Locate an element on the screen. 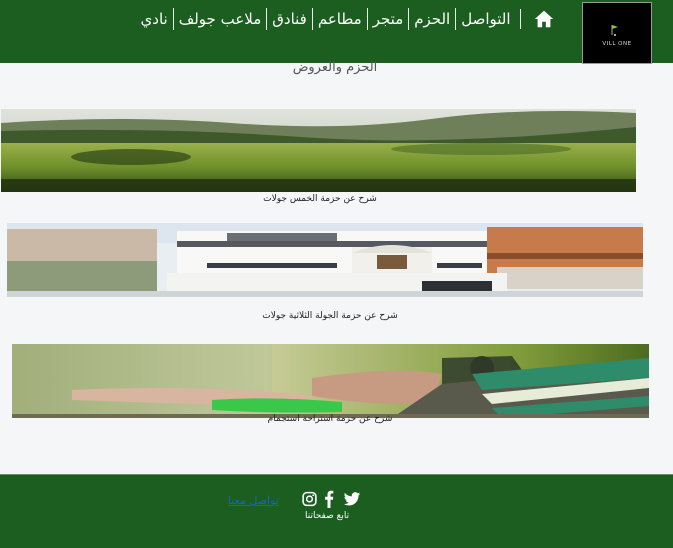  nav-item-hotels: فنادق is located at coordinates (289, 19).